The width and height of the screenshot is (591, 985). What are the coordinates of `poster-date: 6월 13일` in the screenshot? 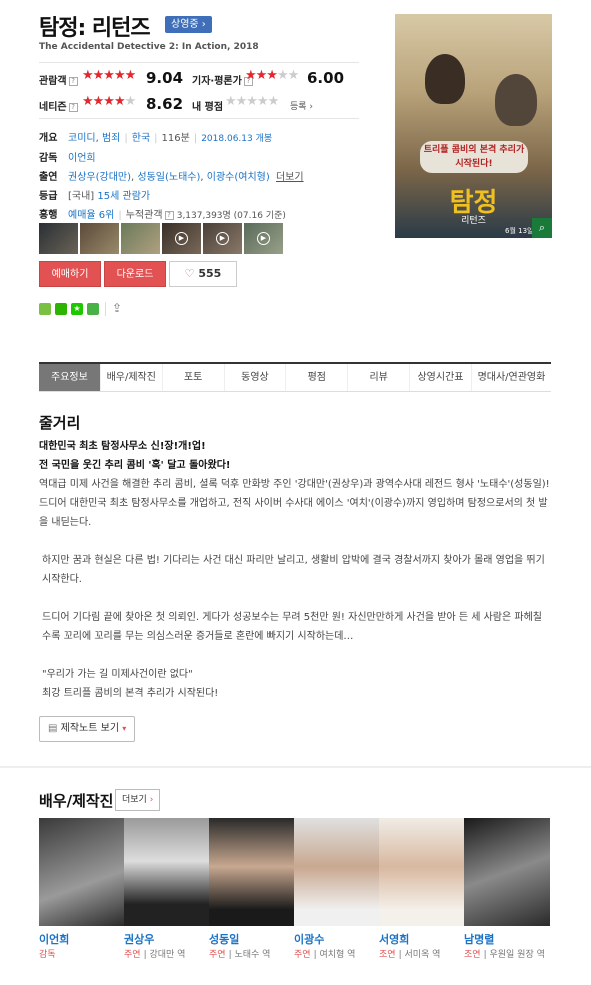 It's located at (519, 231).